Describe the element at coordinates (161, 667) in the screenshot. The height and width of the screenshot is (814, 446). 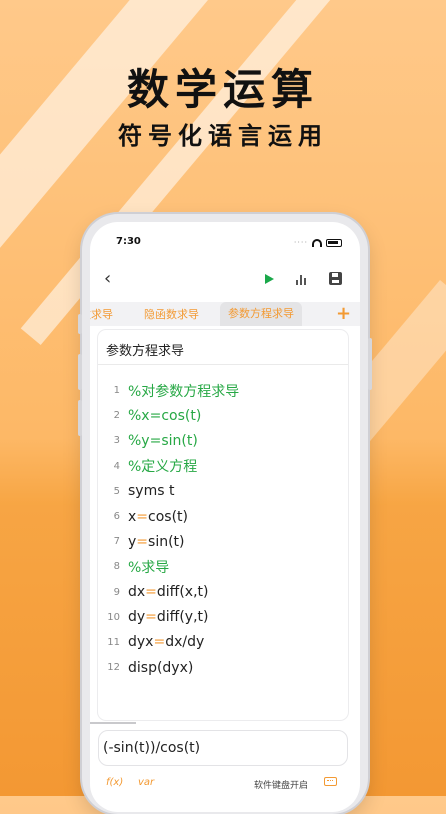
I see `code-text: disp(dyx)` at that location.